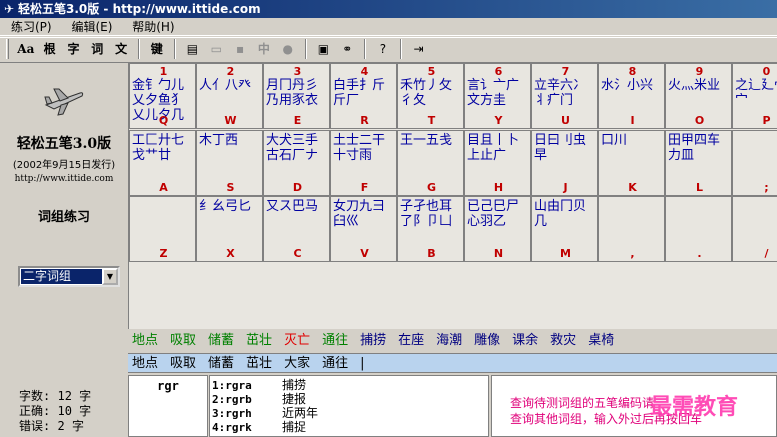 The height and width of the screenshot is (437, 777). I want to click on typed-item: 通往, so click(335, 363).